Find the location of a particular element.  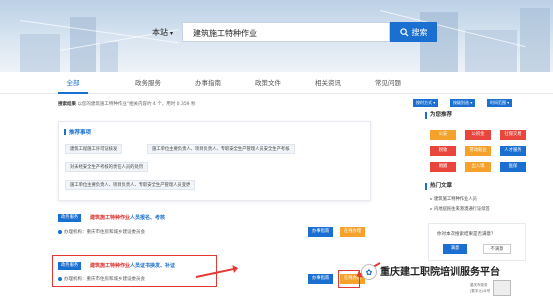

mini-label: (数字)公众号 is located at coordinates (480, 291).